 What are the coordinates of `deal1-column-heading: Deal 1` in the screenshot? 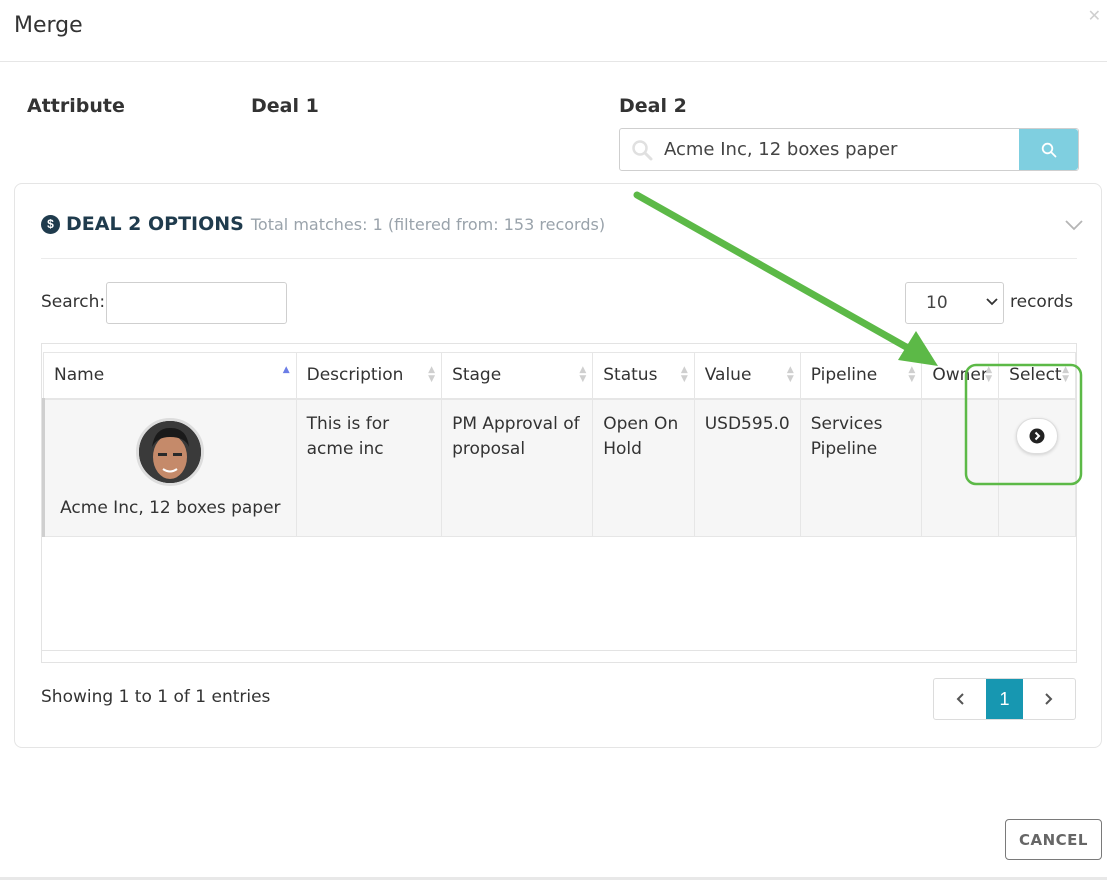 It's located at (285, 106).